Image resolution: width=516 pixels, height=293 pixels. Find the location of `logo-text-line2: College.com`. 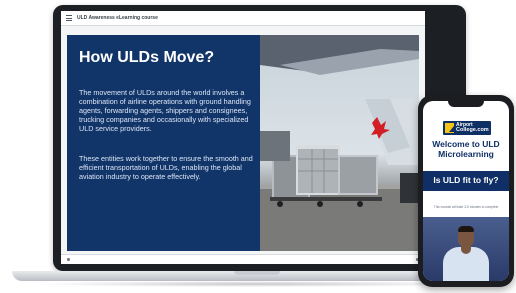

logo-text-line2: College.com is located at coordinates (472, 130).